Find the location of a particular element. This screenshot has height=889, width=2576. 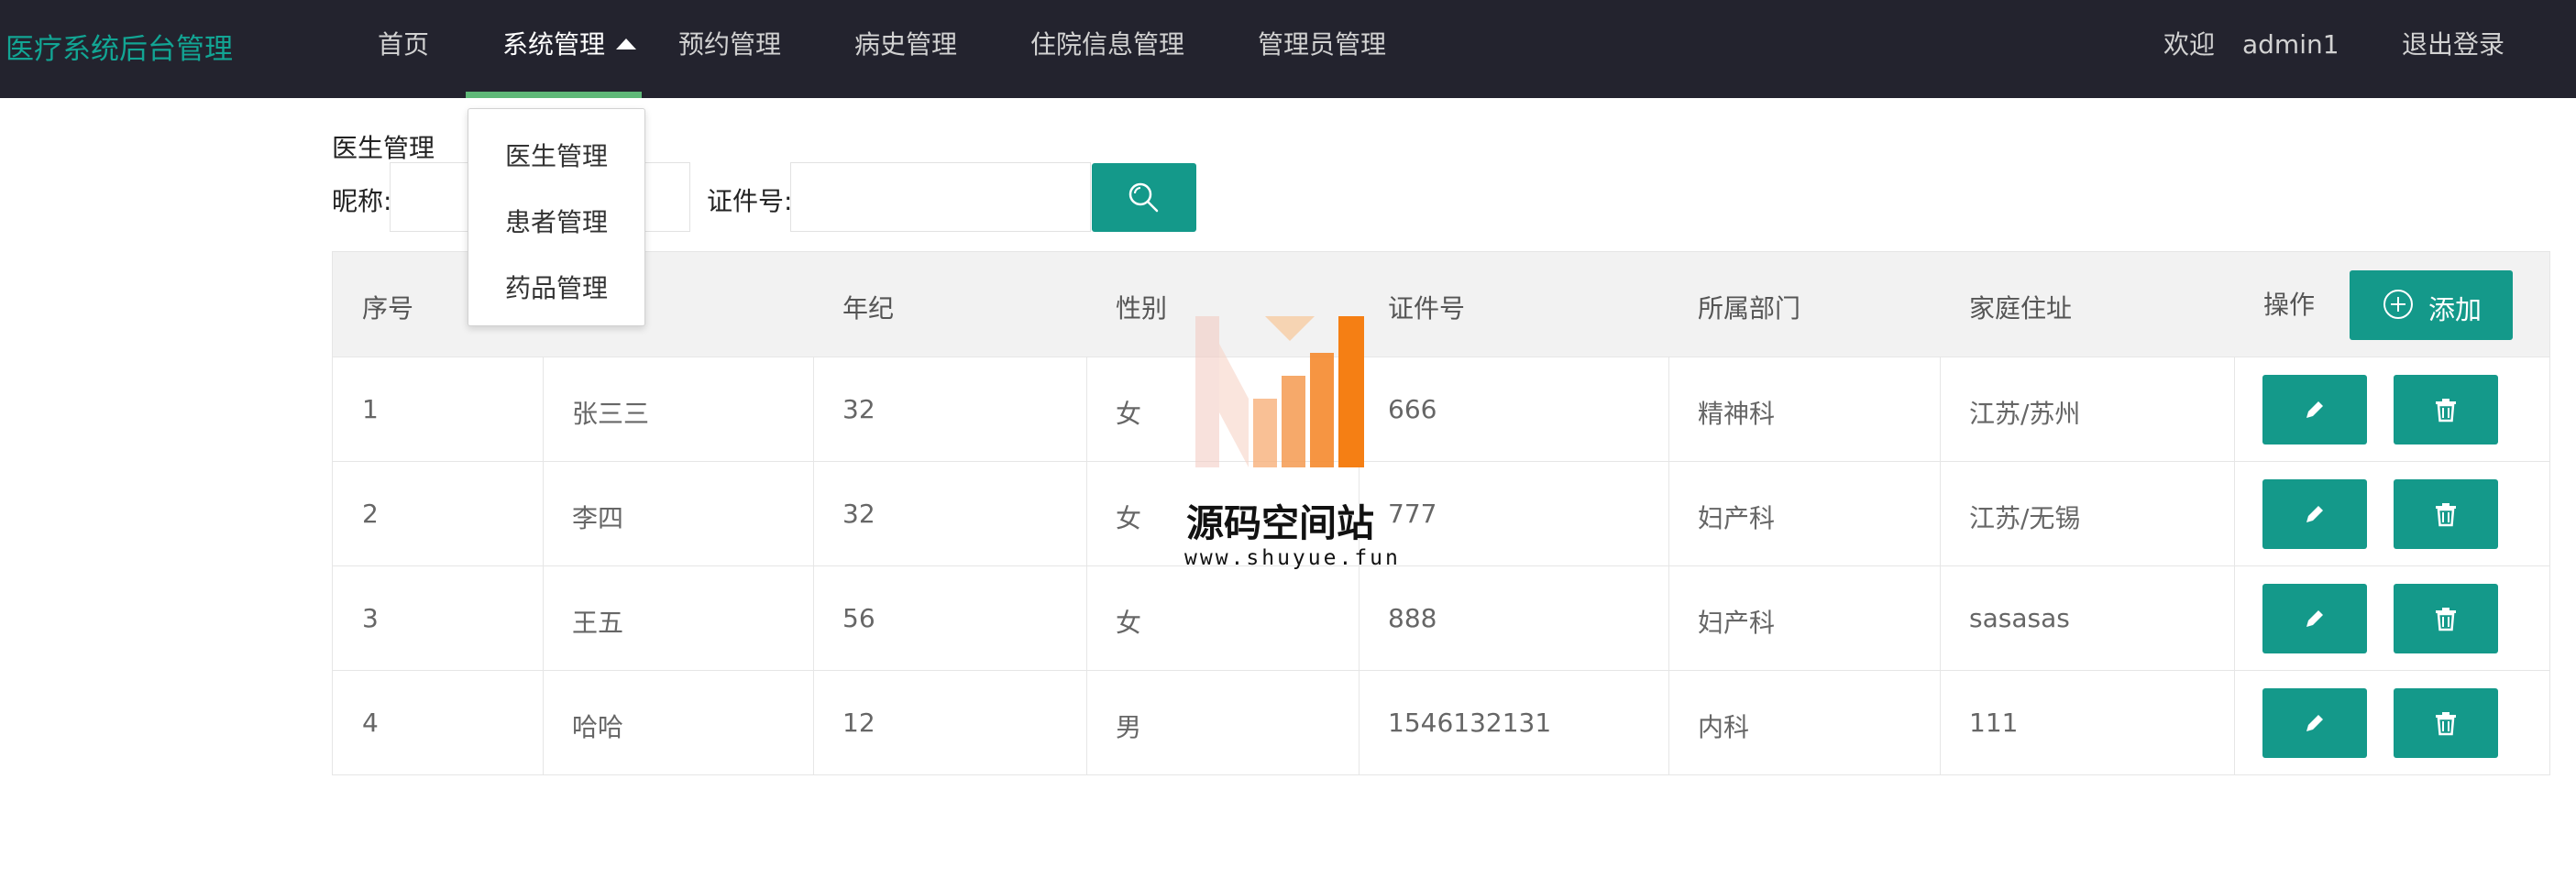

header-age: 年纪 is located at coordinates (868, 308).